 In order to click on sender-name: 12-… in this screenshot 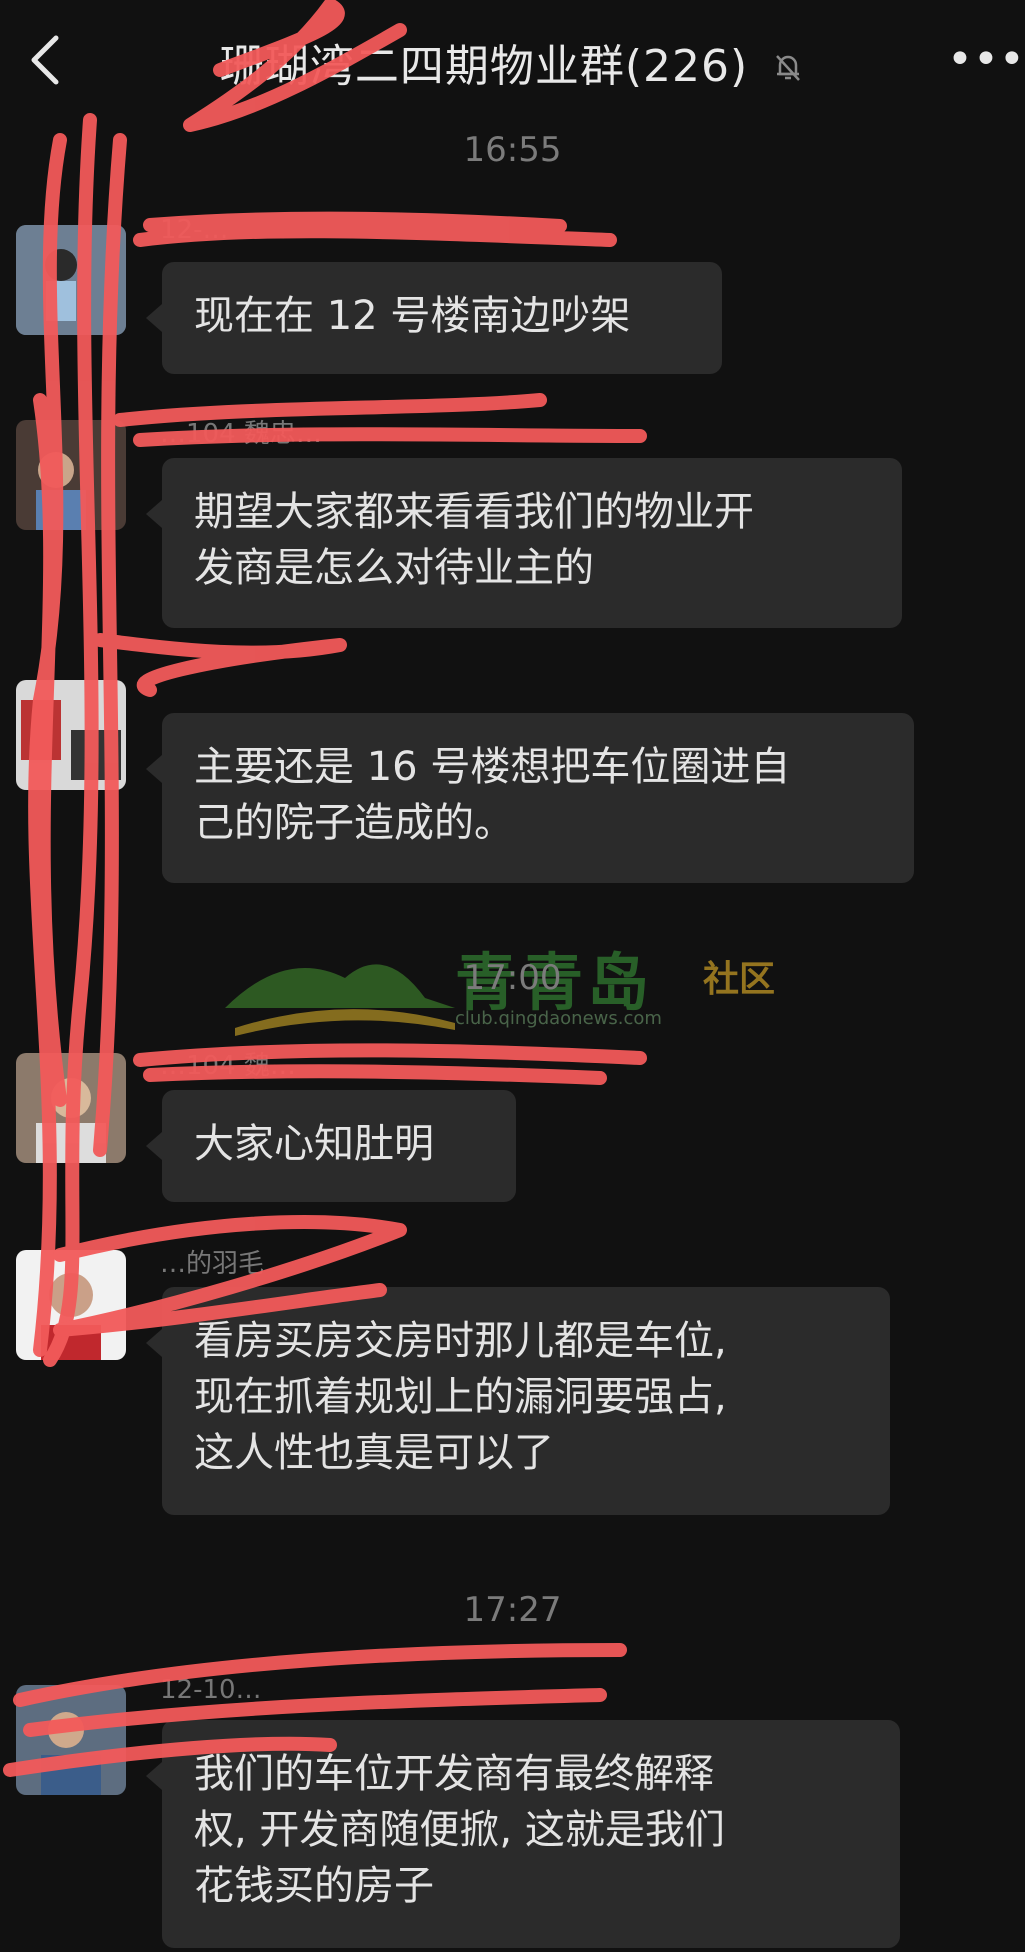, I will do `click(194, 230)`.